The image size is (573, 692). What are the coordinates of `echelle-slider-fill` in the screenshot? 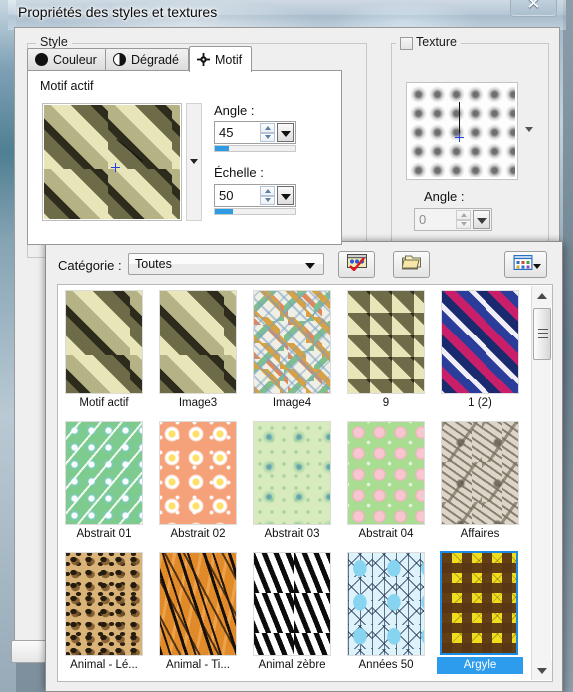 It's located at (224, 211).